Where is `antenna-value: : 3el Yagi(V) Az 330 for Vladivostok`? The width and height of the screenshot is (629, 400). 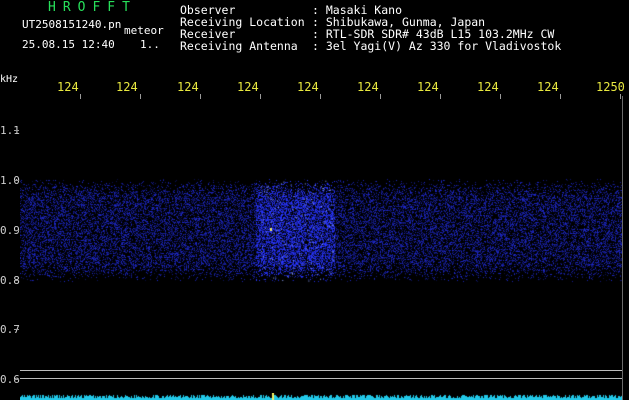
antenna-value: : 3el Yagi(V) Az 330 for Vladivostok is located at coordinates (437, 46).